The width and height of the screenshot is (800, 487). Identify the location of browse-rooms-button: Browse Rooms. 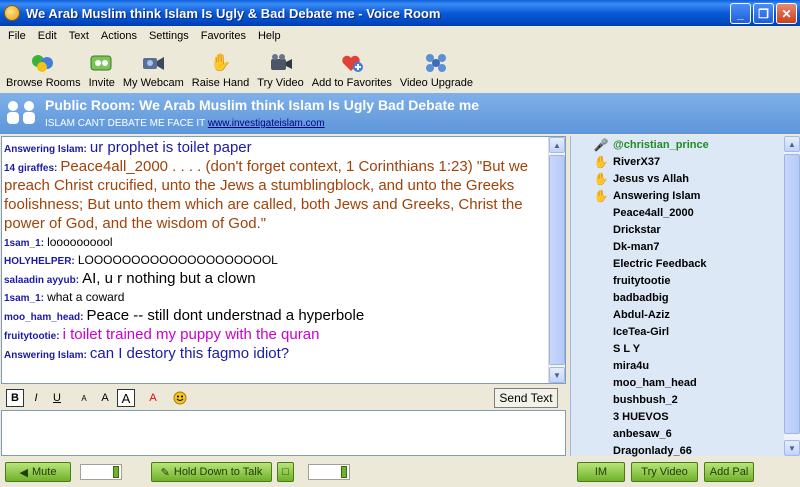
(43, 71).